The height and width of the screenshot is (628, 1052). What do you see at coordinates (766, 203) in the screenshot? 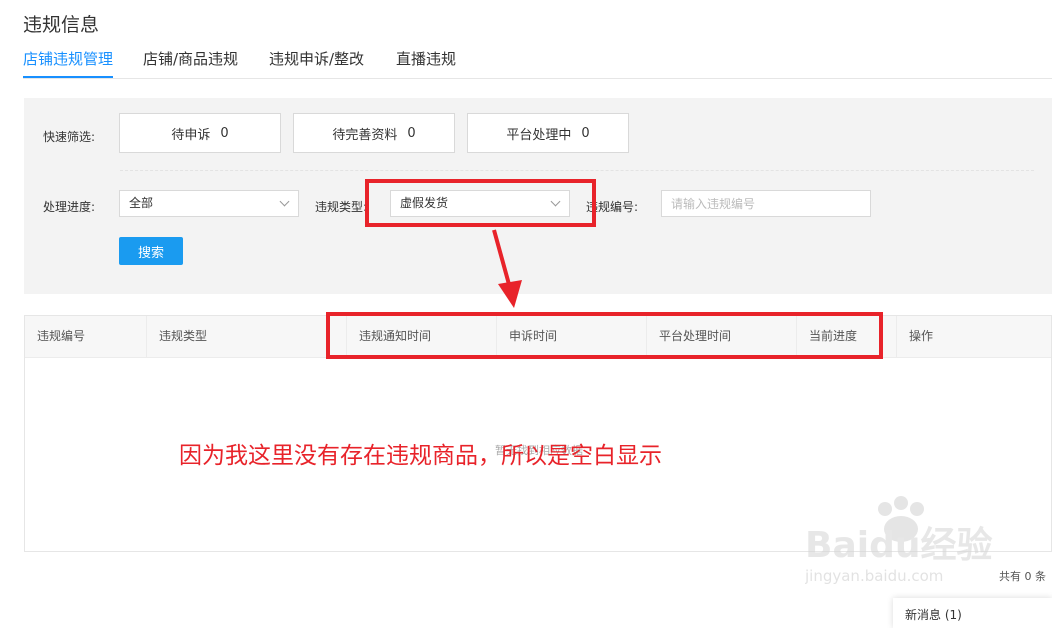
I see `violation-number-input` at bounding box center [766, 203].